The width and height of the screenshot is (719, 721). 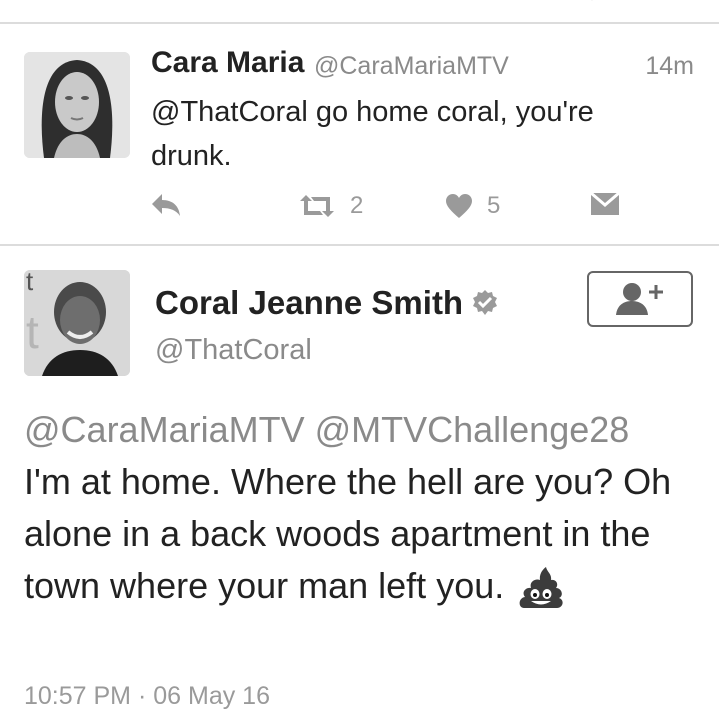 I want to click on verified-badge-icon, so click(x=485, y=302).